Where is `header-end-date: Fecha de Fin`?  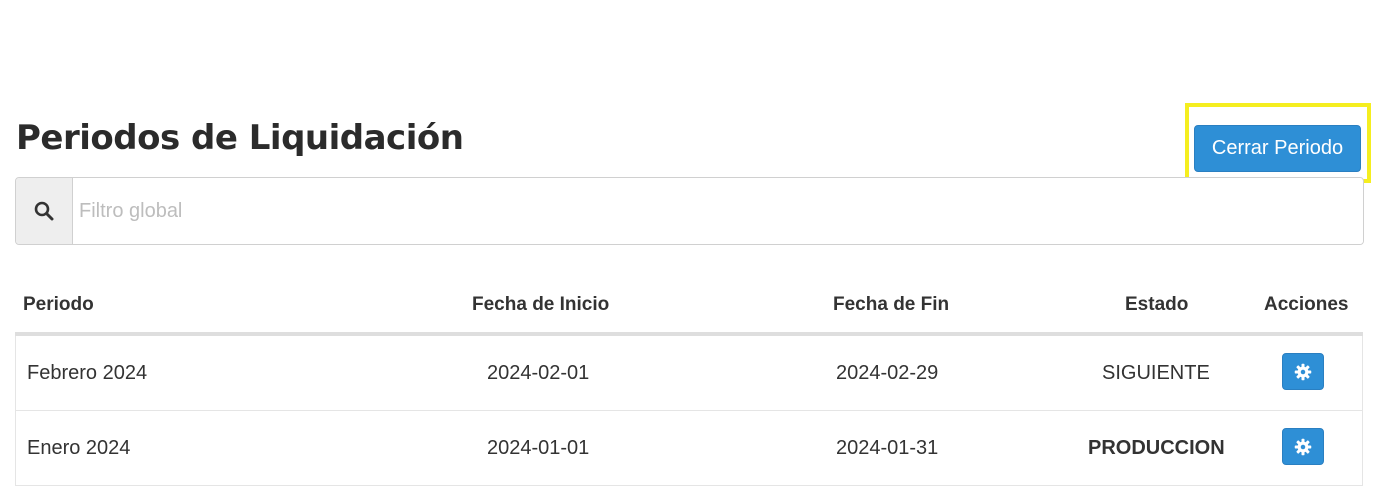
header-end-date: Fecha de Fin is located at coordinates (891, 305).